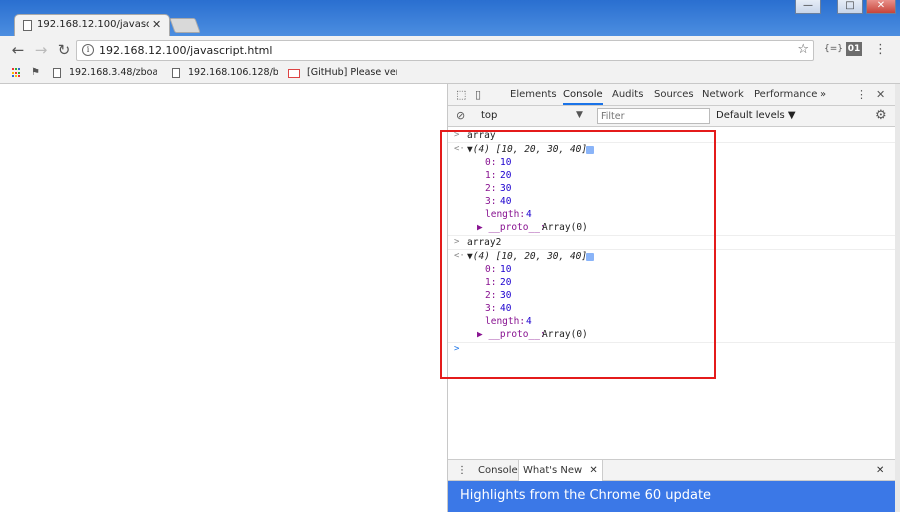  I want to click on browser-tab: 192.168.12.100/javascript ✕, so click(92, 25).